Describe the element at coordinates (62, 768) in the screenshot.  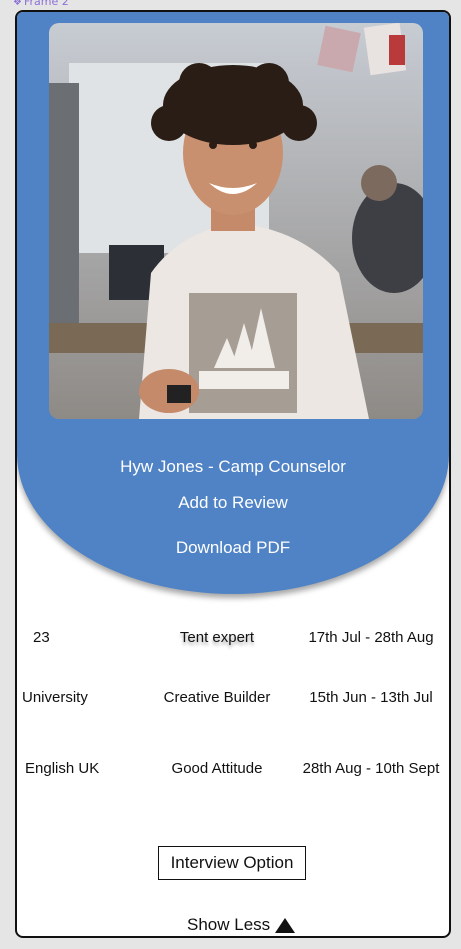
I see `language-value: English UK` at that location.